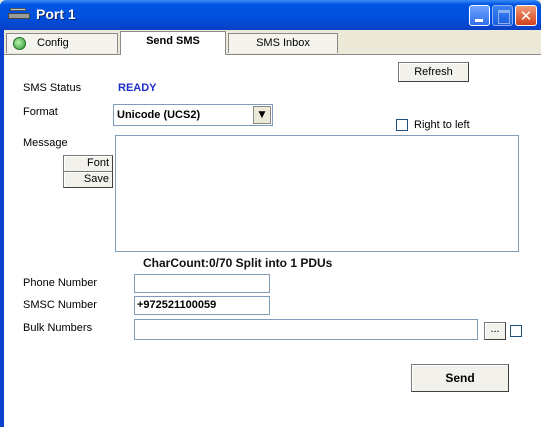 This screenshot has height=427, width=541. Describe the element at coordinates (202, 305) in the screenshot. I see `smsc-number-input: +972521100059` at that location.